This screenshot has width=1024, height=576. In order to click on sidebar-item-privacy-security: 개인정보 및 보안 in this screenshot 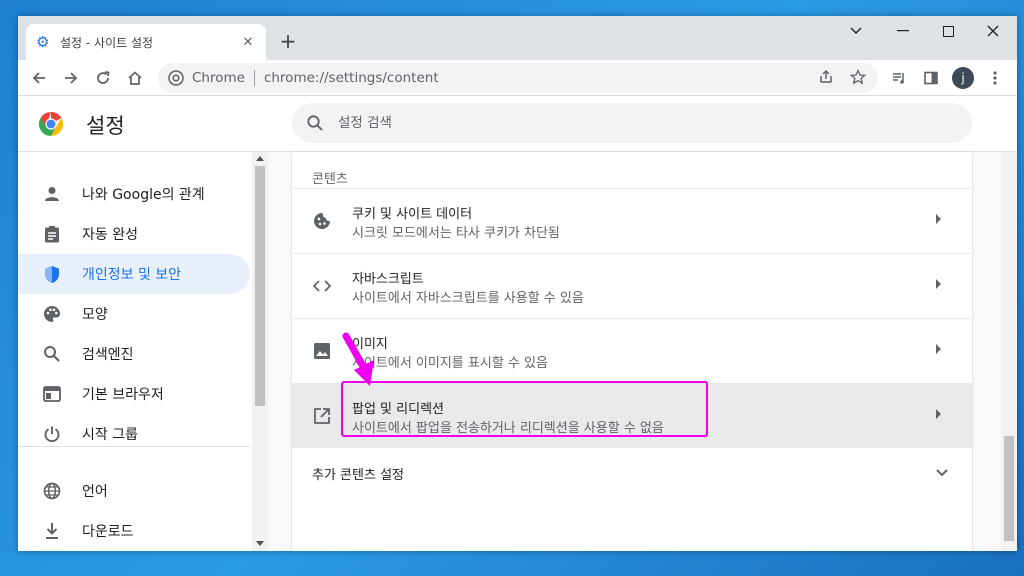, I will do `click(134, 274)`.